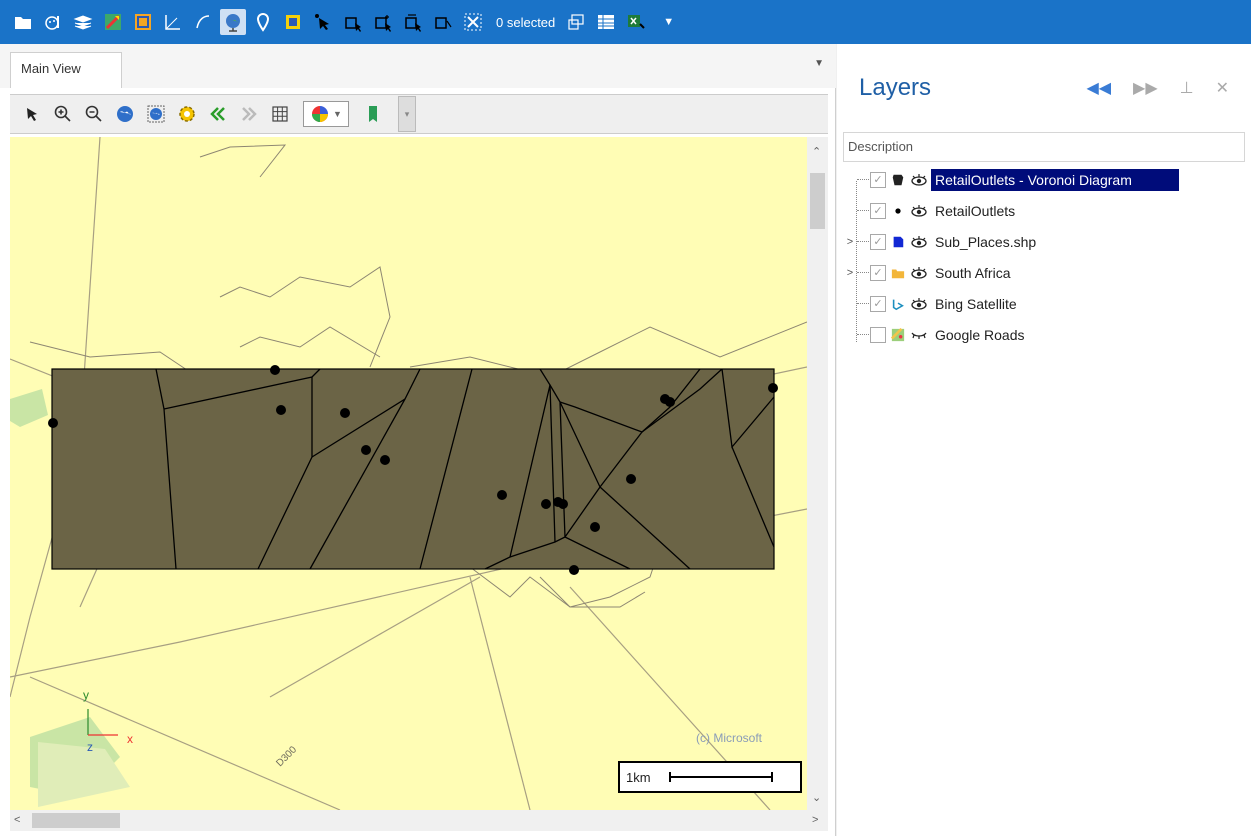 This screenshot has width=1251, height=836. I want to click on tab-main-view: Main View, so click(66, 70).